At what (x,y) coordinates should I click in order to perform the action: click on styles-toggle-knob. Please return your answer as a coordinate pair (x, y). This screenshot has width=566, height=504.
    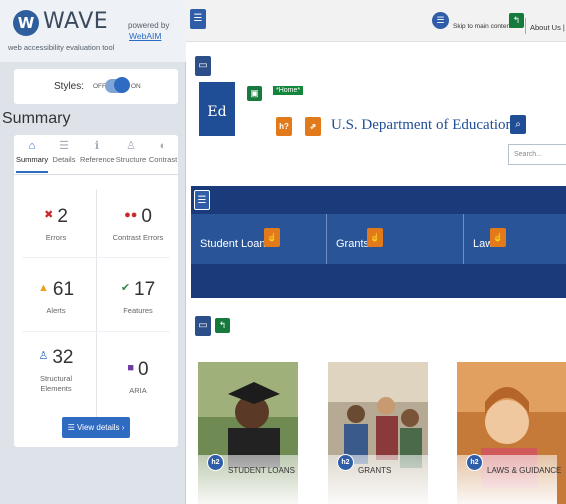
    Looking at the image, I should click on (122, 85).